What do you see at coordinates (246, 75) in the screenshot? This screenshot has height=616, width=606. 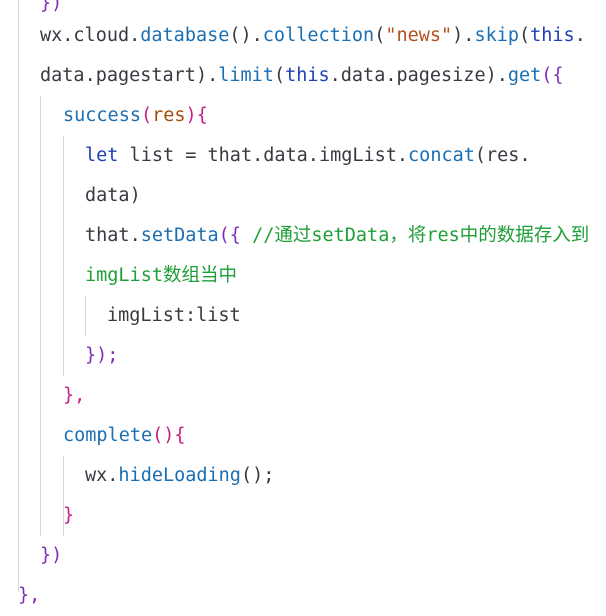 I see `code-token: limit` at bounding box center [246, 75].